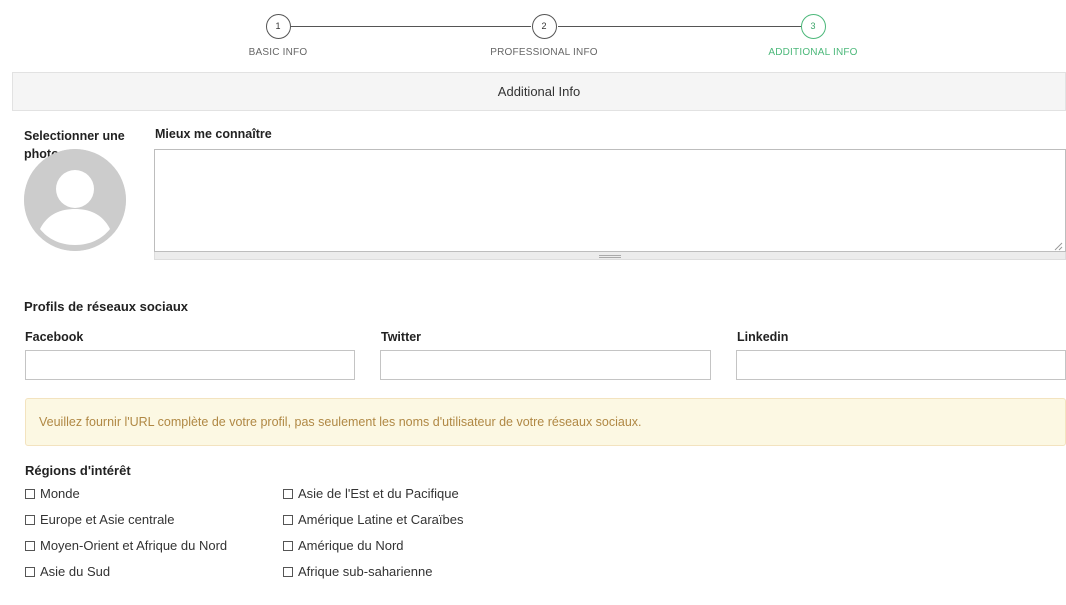 The image size is (1066, 605). I want to click on region-checkbox-monde: Monde, so click(52, 493).